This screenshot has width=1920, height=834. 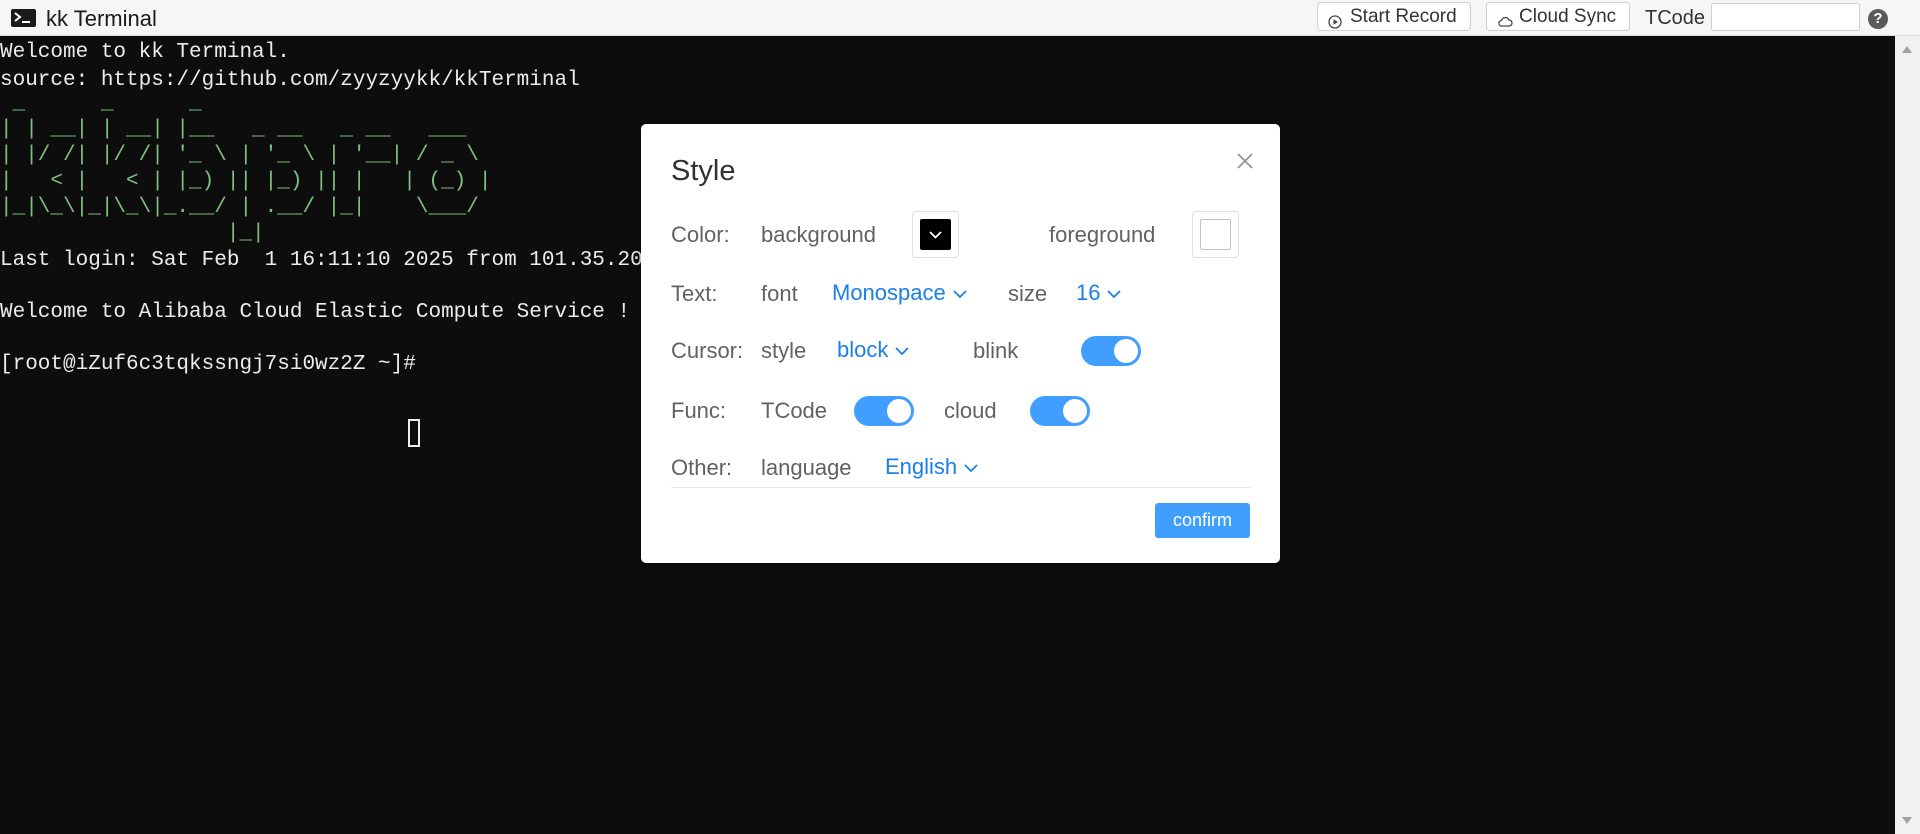 What do you see at coordinates (23, 18) in the screenshot?
I see `terminal-icon` at bounding box center [23, 18].